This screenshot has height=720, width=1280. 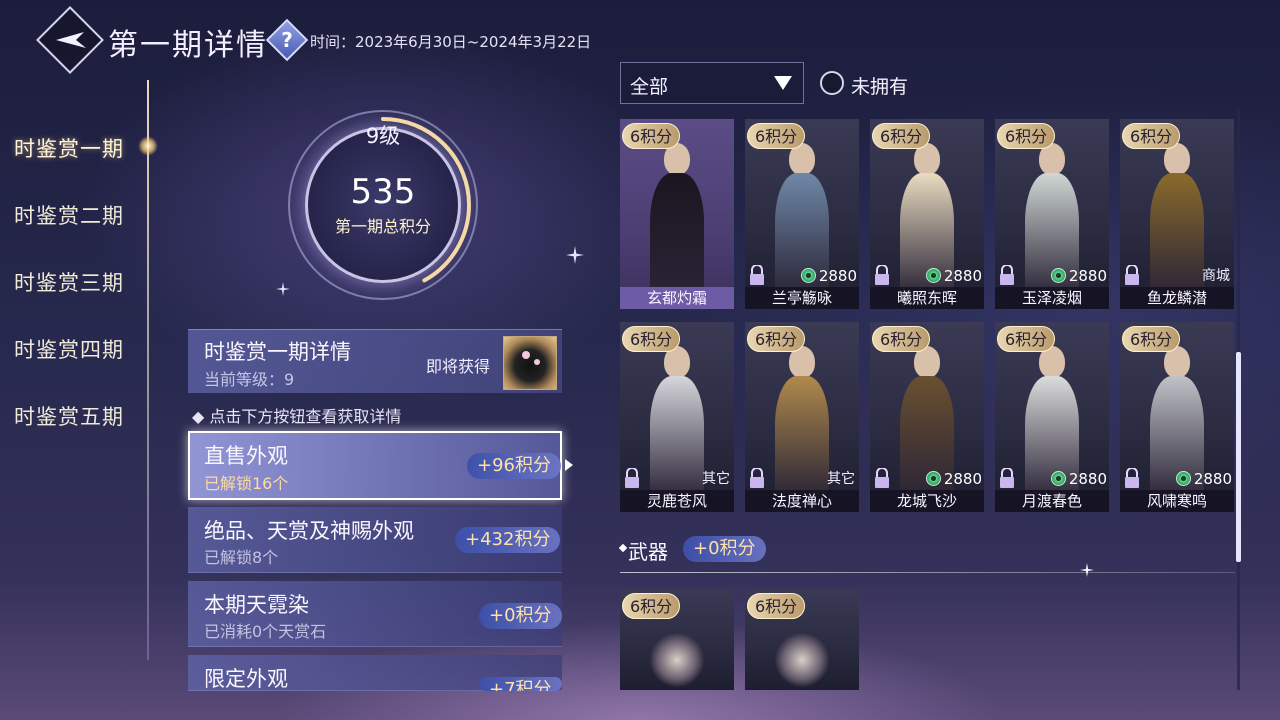 What do you see at coordinates (188, 45) in the screenshot?
I see `page-title: 第一期详情` at bounding box center [188, 45].